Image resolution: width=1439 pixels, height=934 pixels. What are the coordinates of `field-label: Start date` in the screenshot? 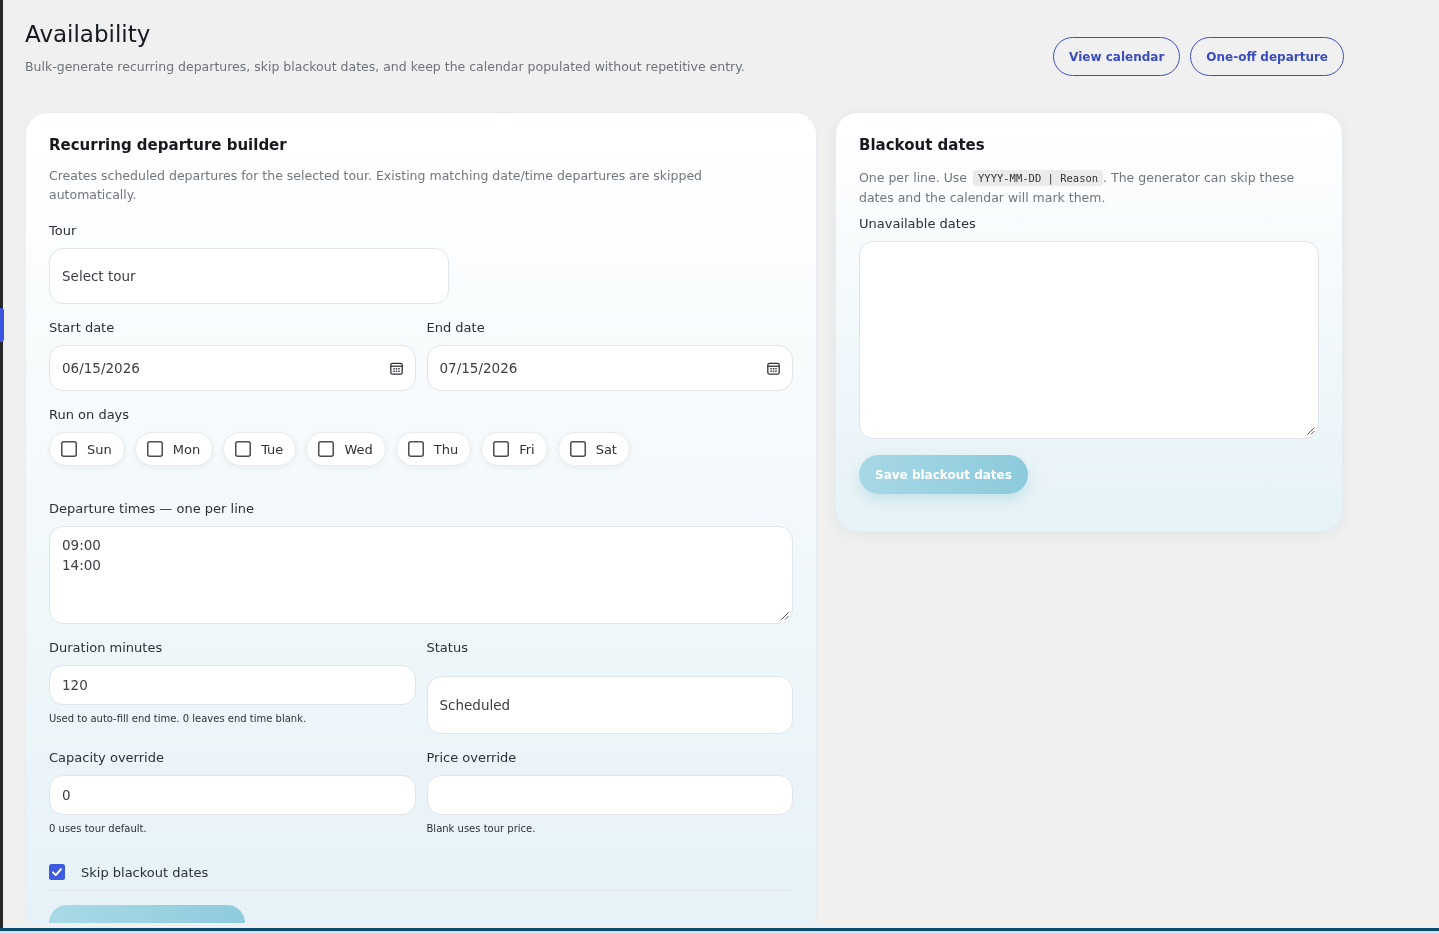 It's located at (82, 328).